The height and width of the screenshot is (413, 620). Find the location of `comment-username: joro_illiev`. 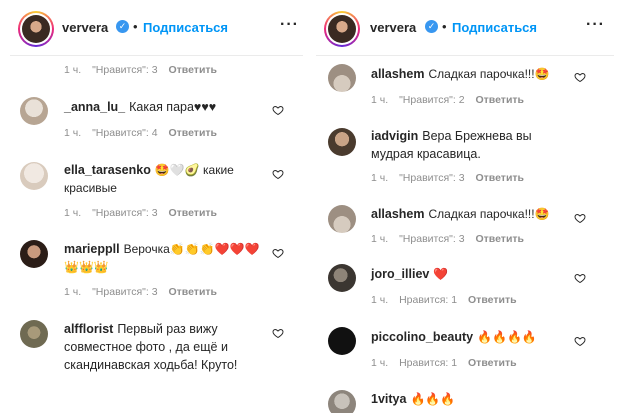

comment-username: joro_illiev is located at coordinates (400, 274).